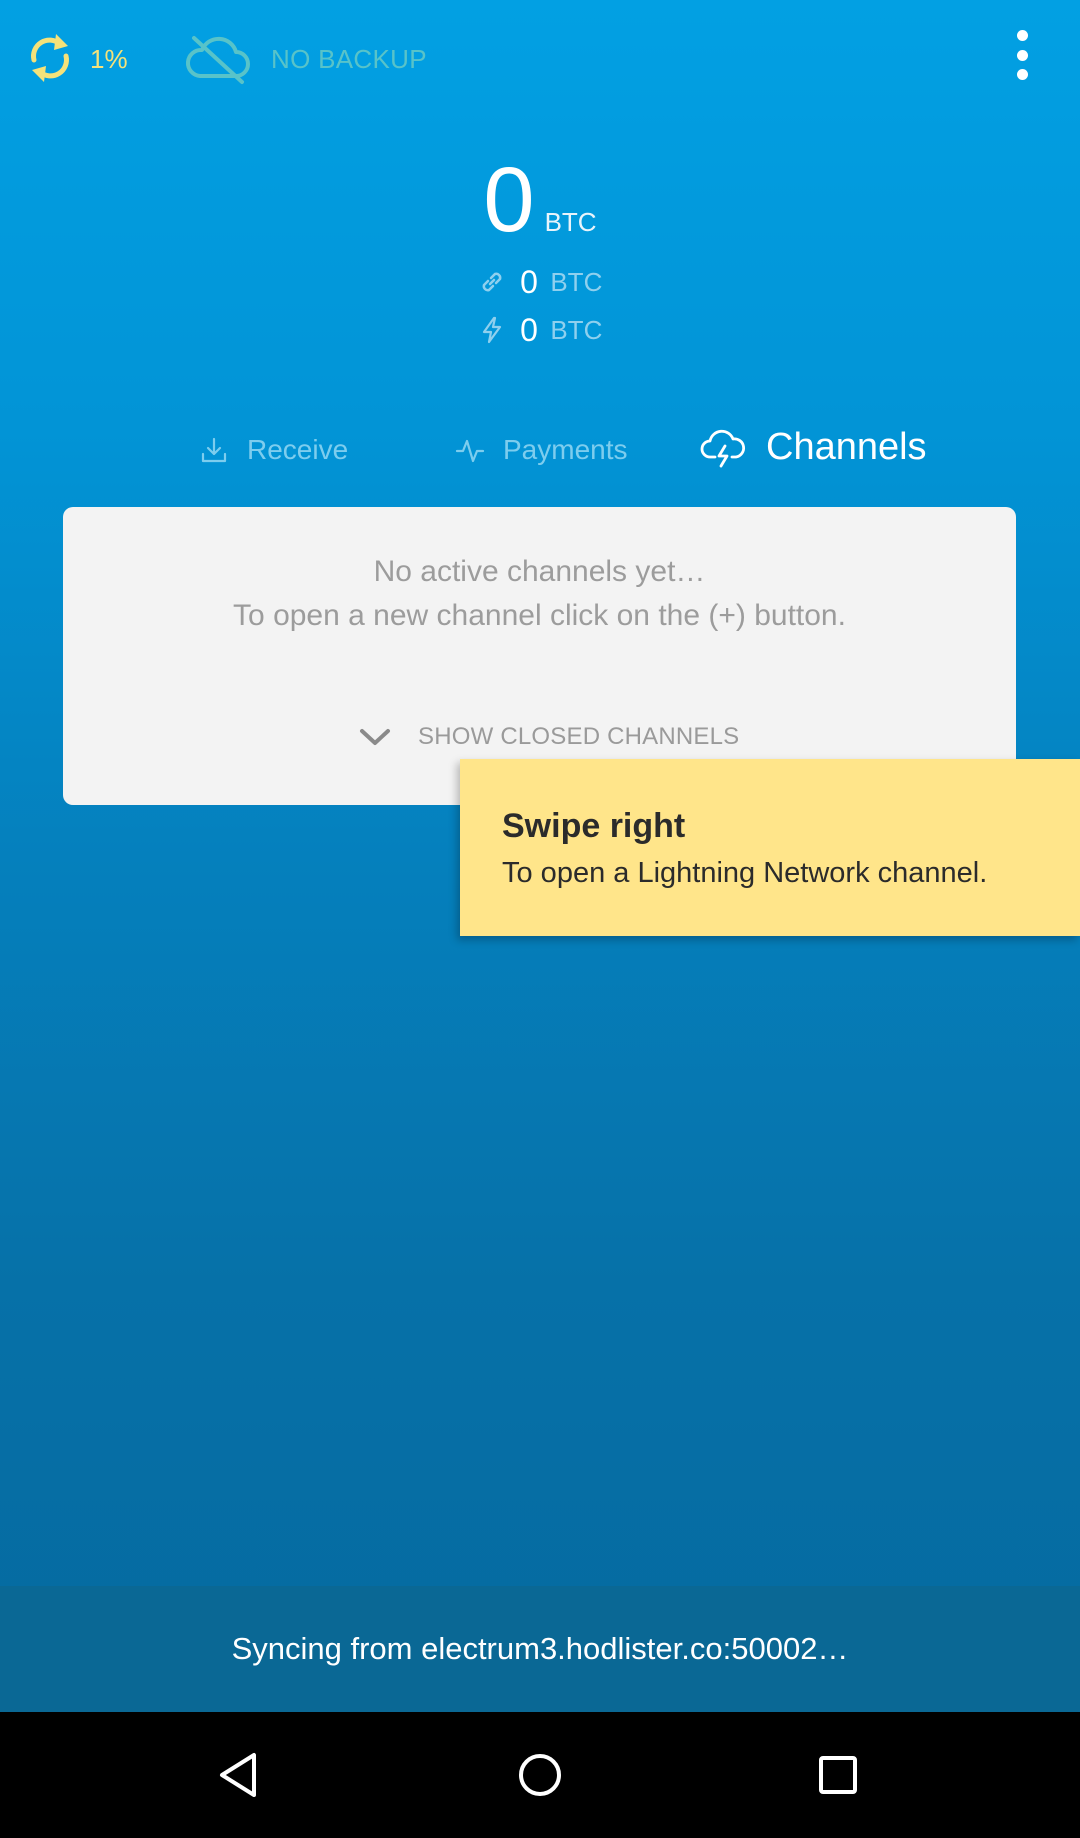 This screenshot has width=1080, height=1838. Describe the element at coordinates (540, 200) in the screenshot. I see `total-balance: 0 BTC` at that location.